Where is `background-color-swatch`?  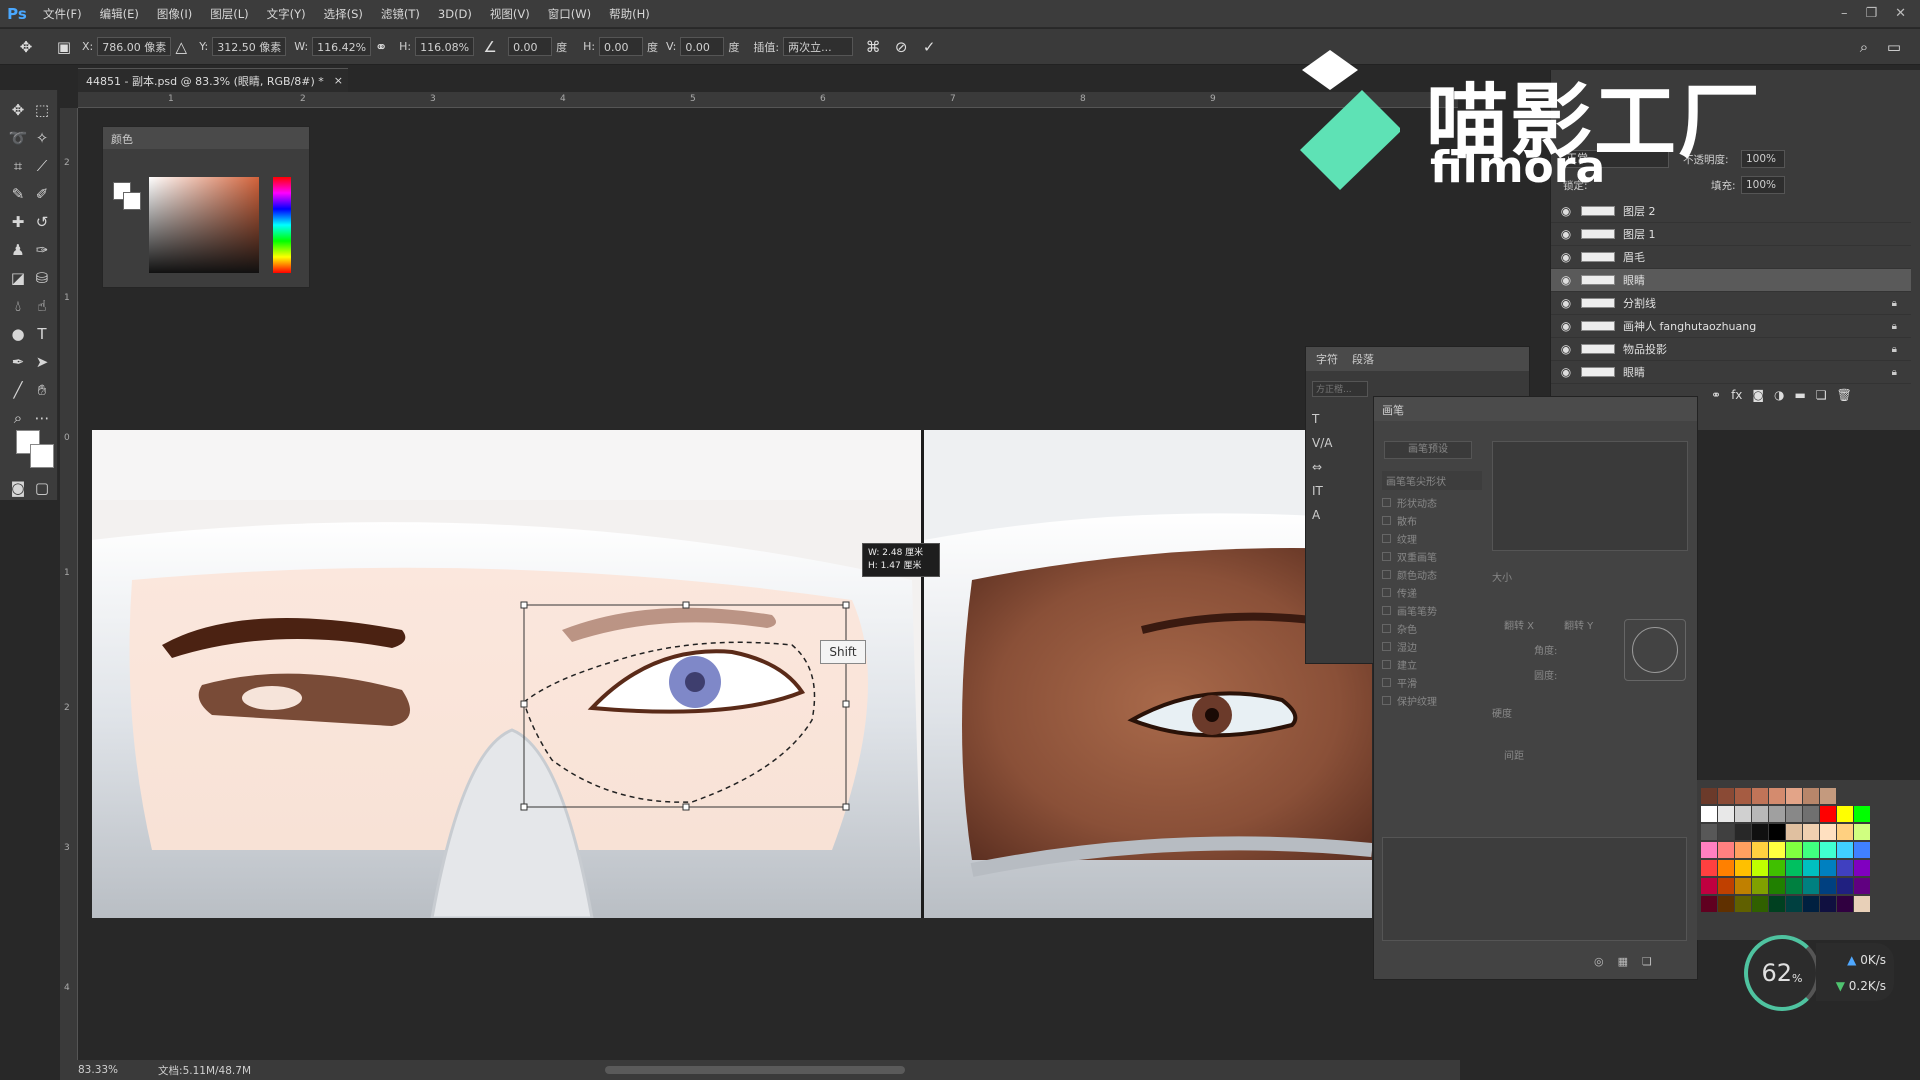
background-color-swatch is located at coordinates (42, 456).